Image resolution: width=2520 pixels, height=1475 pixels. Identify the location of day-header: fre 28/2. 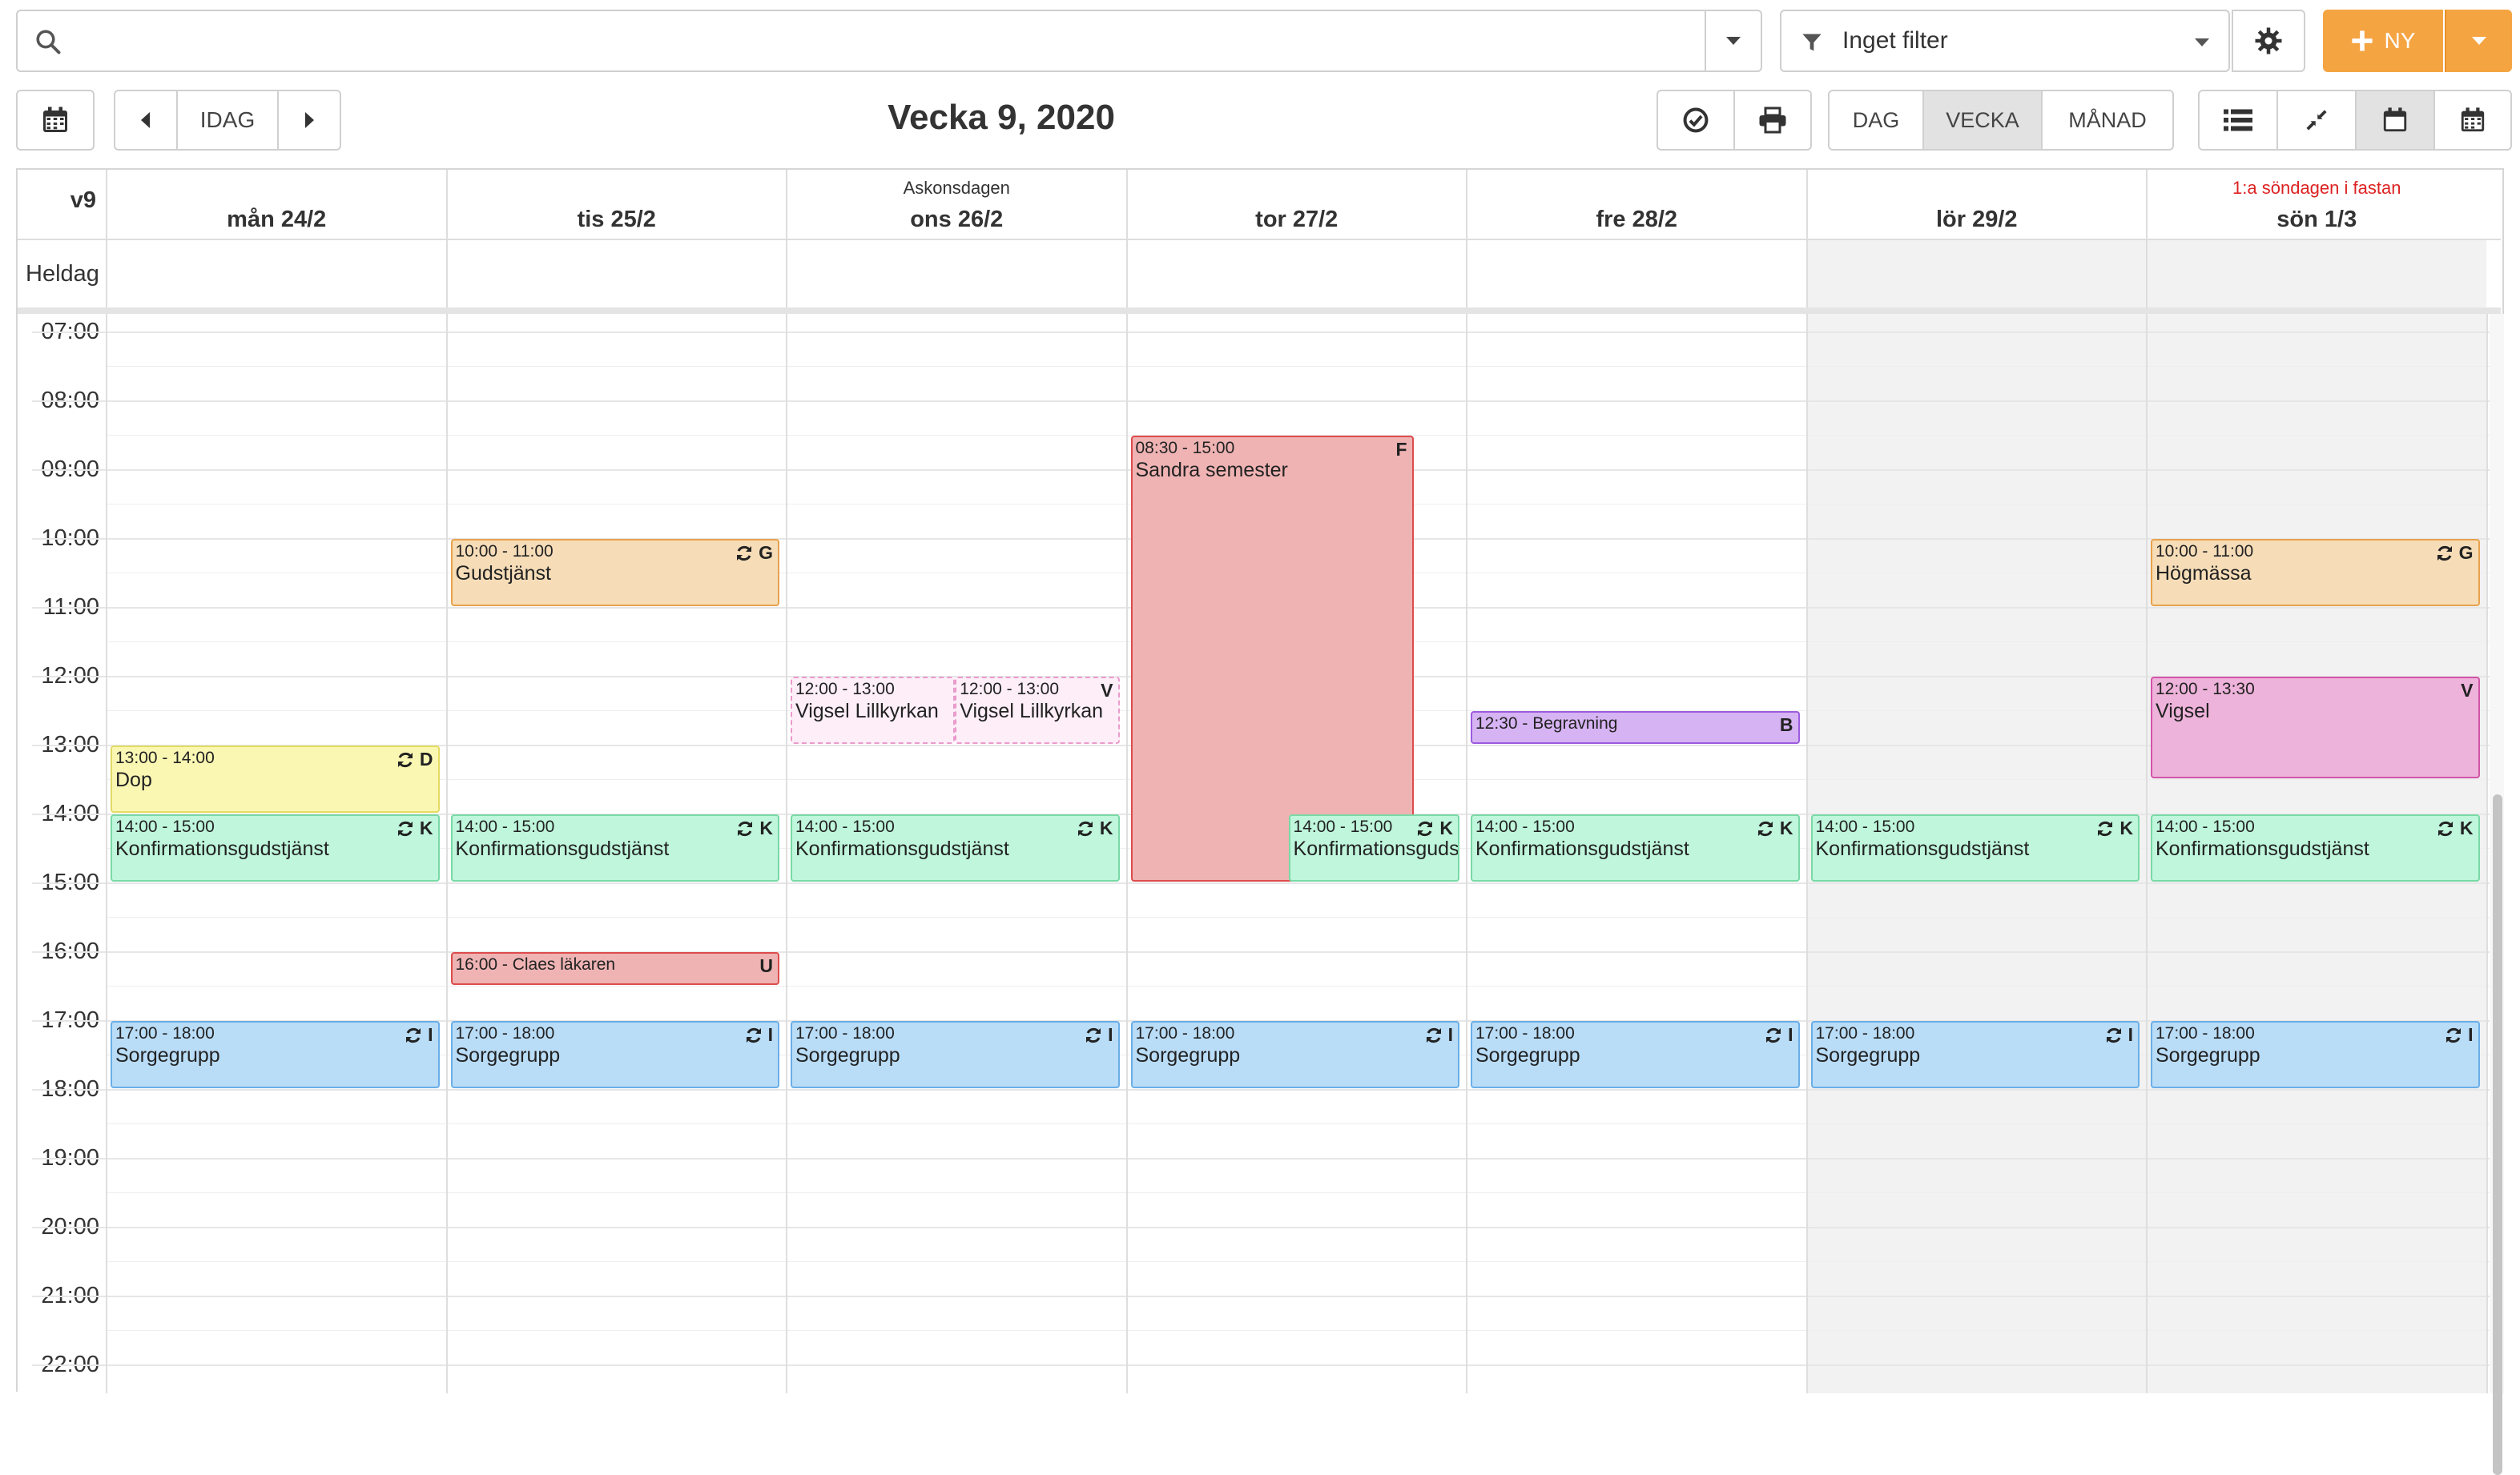
(1636, 204).